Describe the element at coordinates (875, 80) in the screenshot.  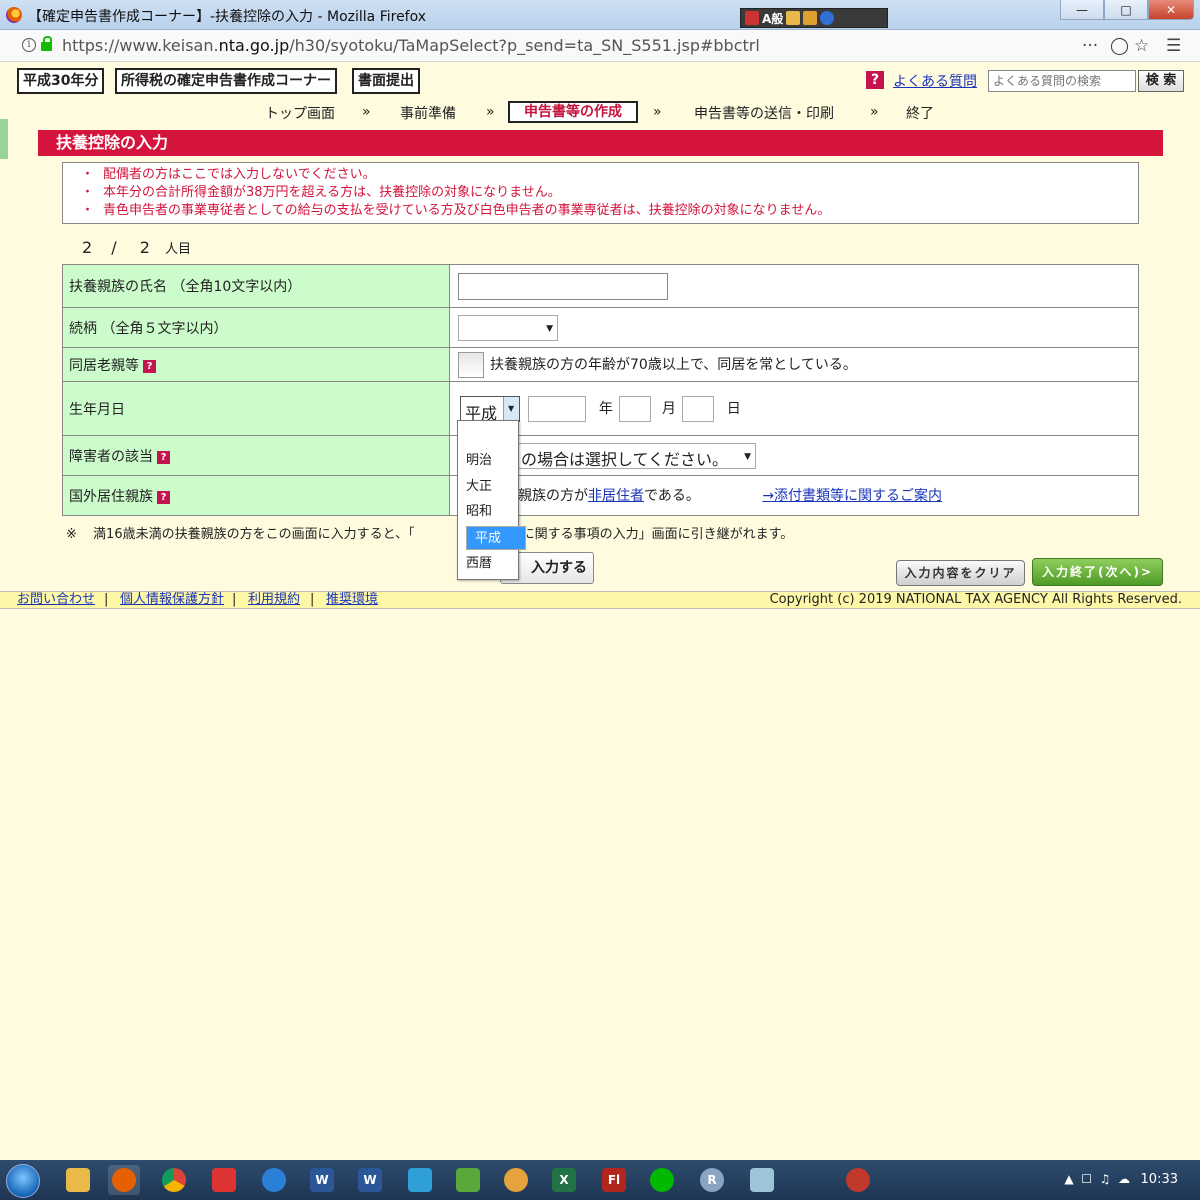
I see `faq-help-icon: ?` at that location.